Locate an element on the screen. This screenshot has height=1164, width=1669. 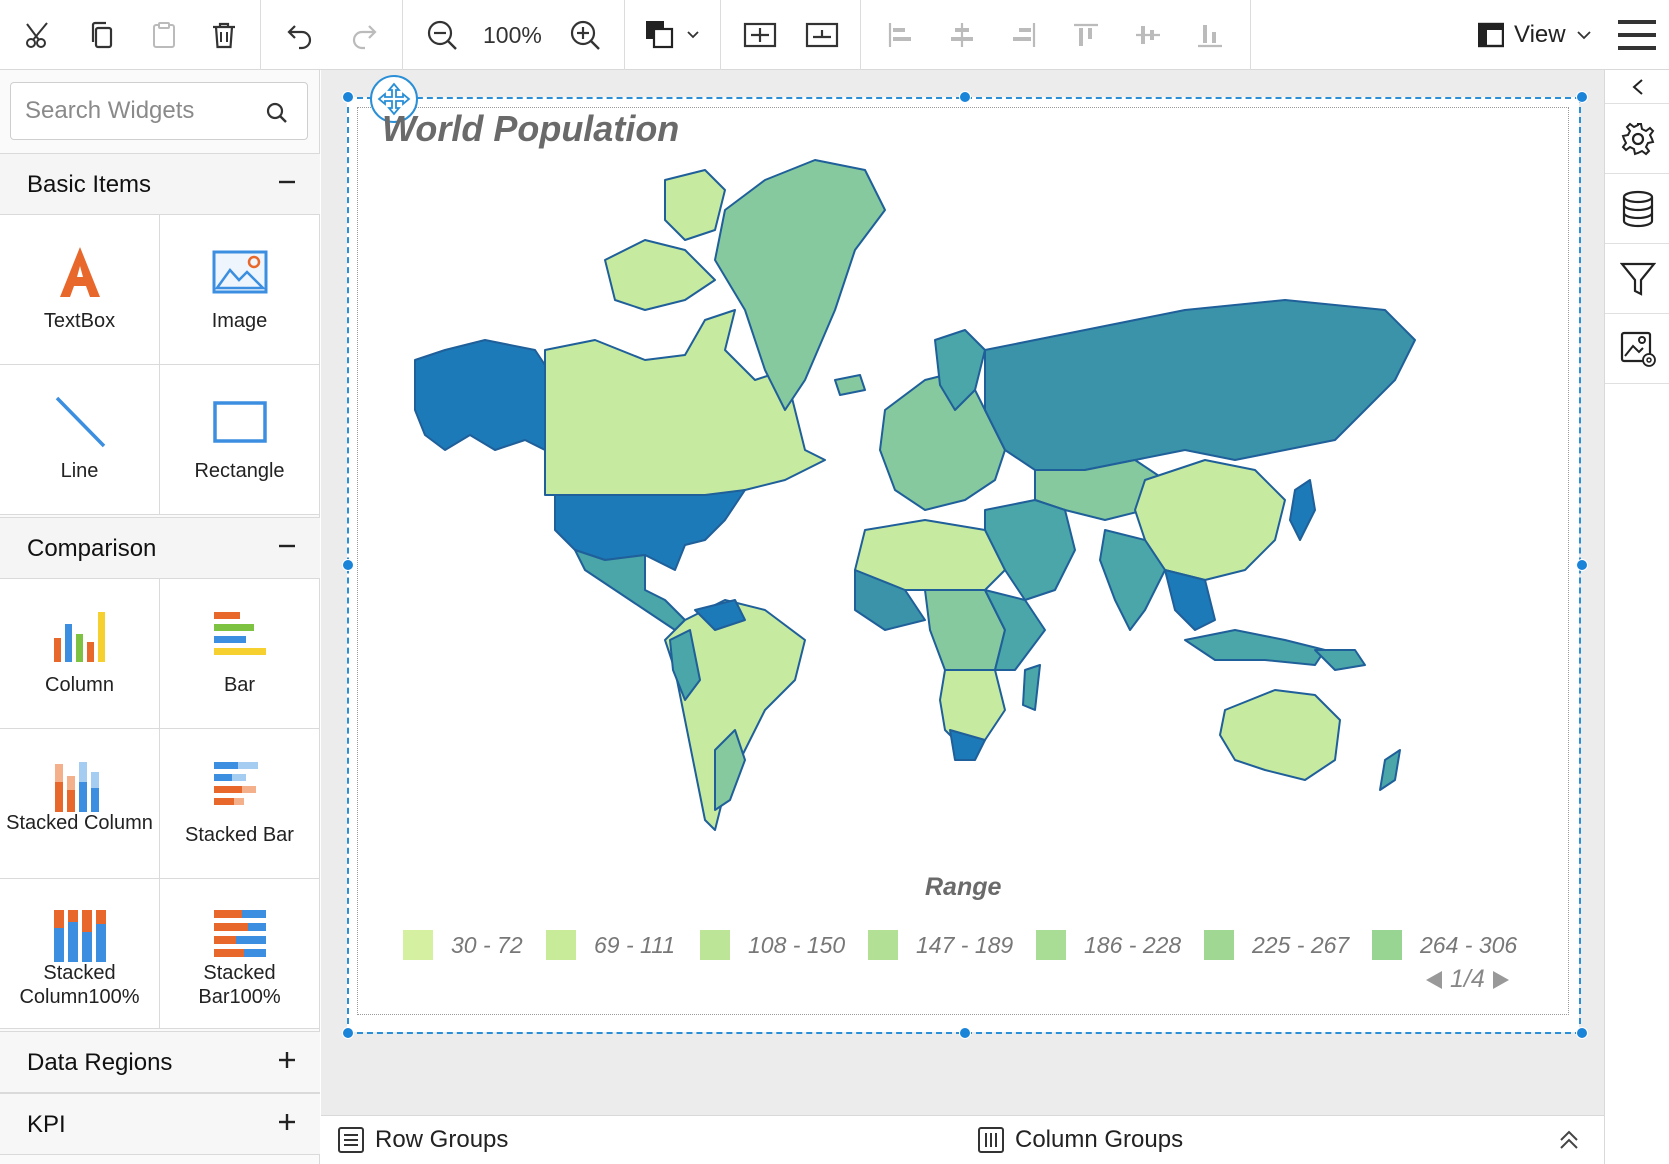
legend-item: 186 - 228 is located at coordinates (1108, 945).